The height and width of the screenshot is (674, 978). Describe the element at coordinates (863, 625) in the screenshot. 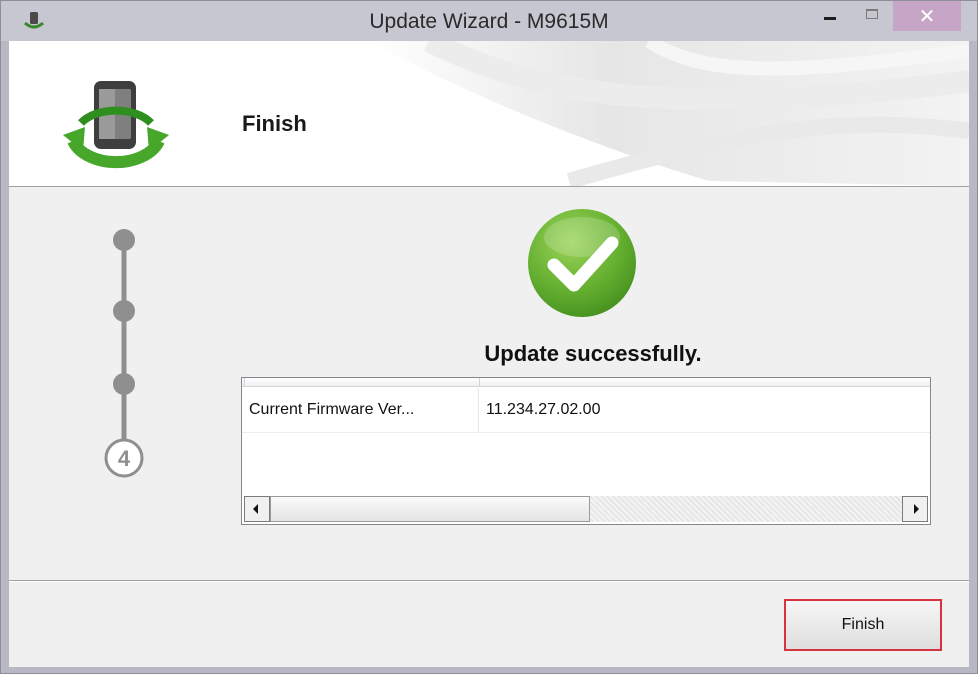

I see `finish-button: Finish` at that location.